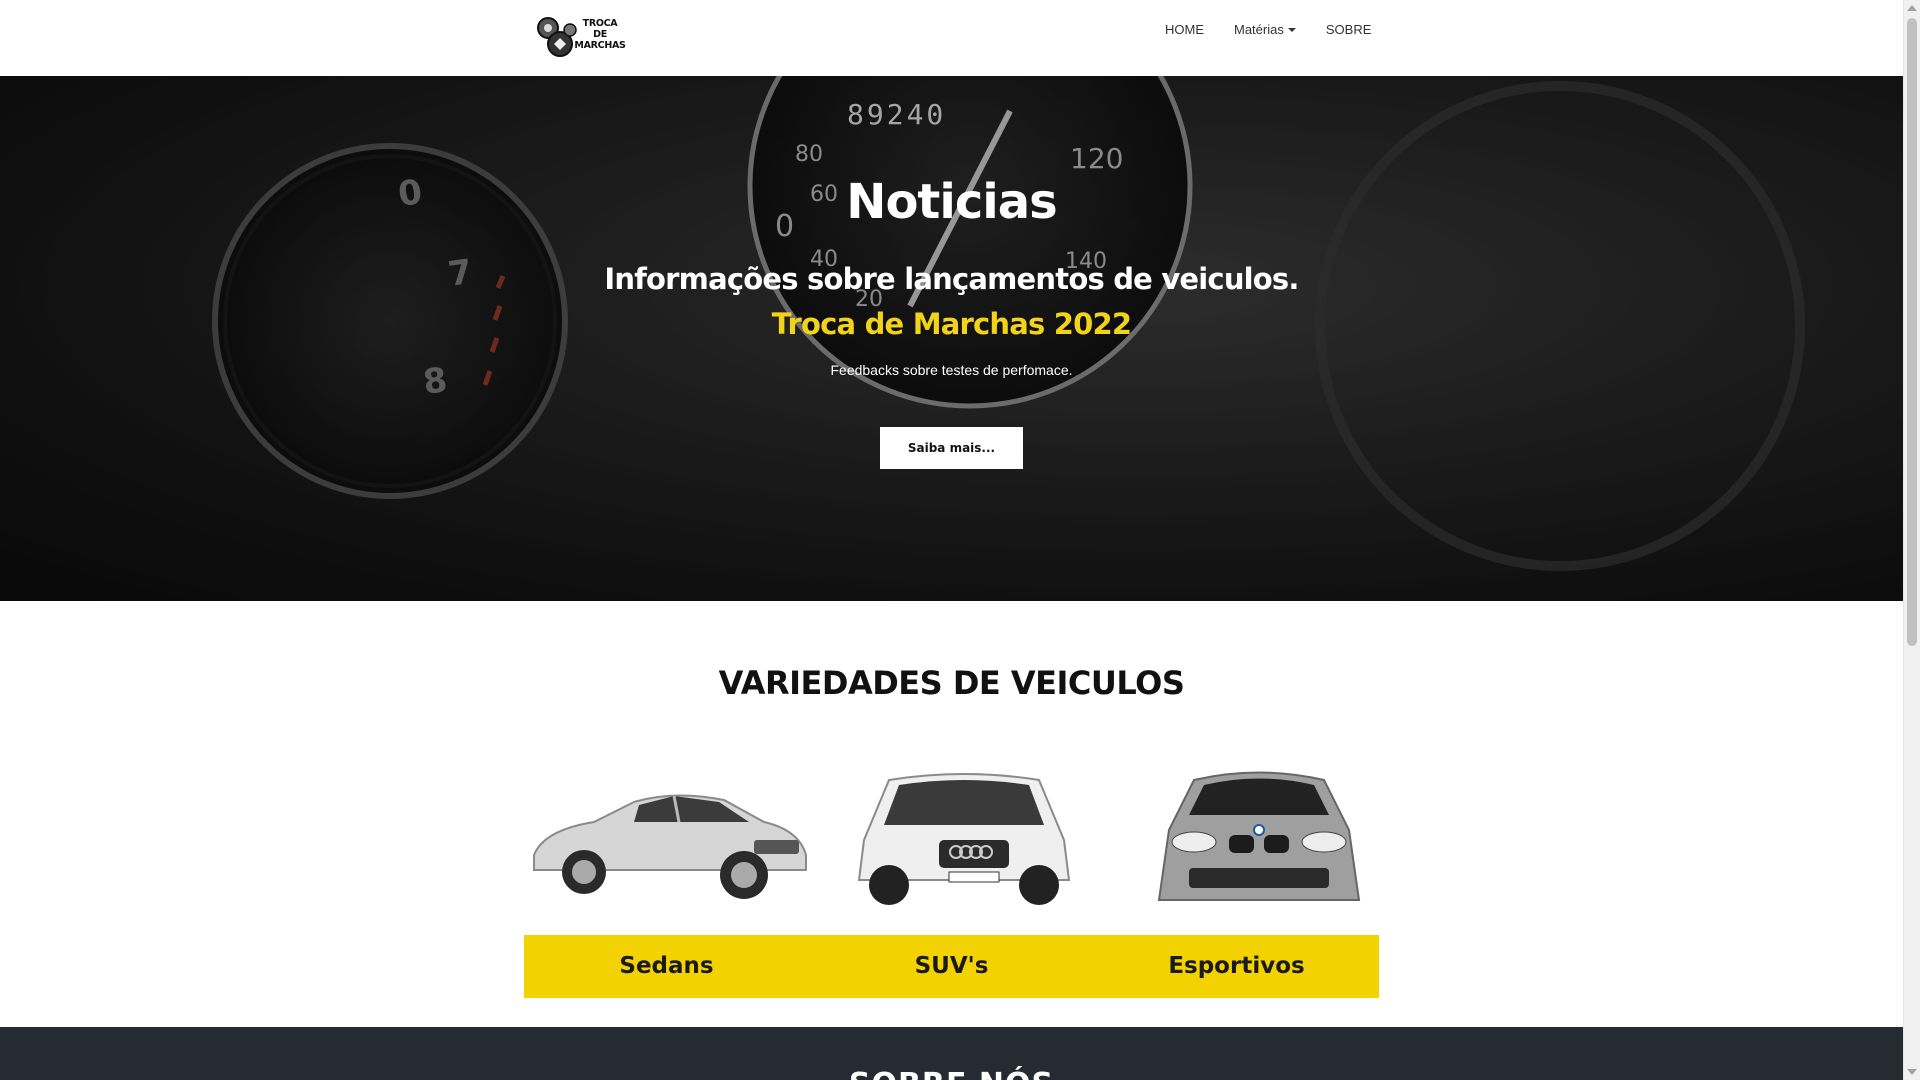  What do you see at coordinates (951, 202) in the screenshot?
I see `hero-title: Noticias` at bounding box center [951, 202].